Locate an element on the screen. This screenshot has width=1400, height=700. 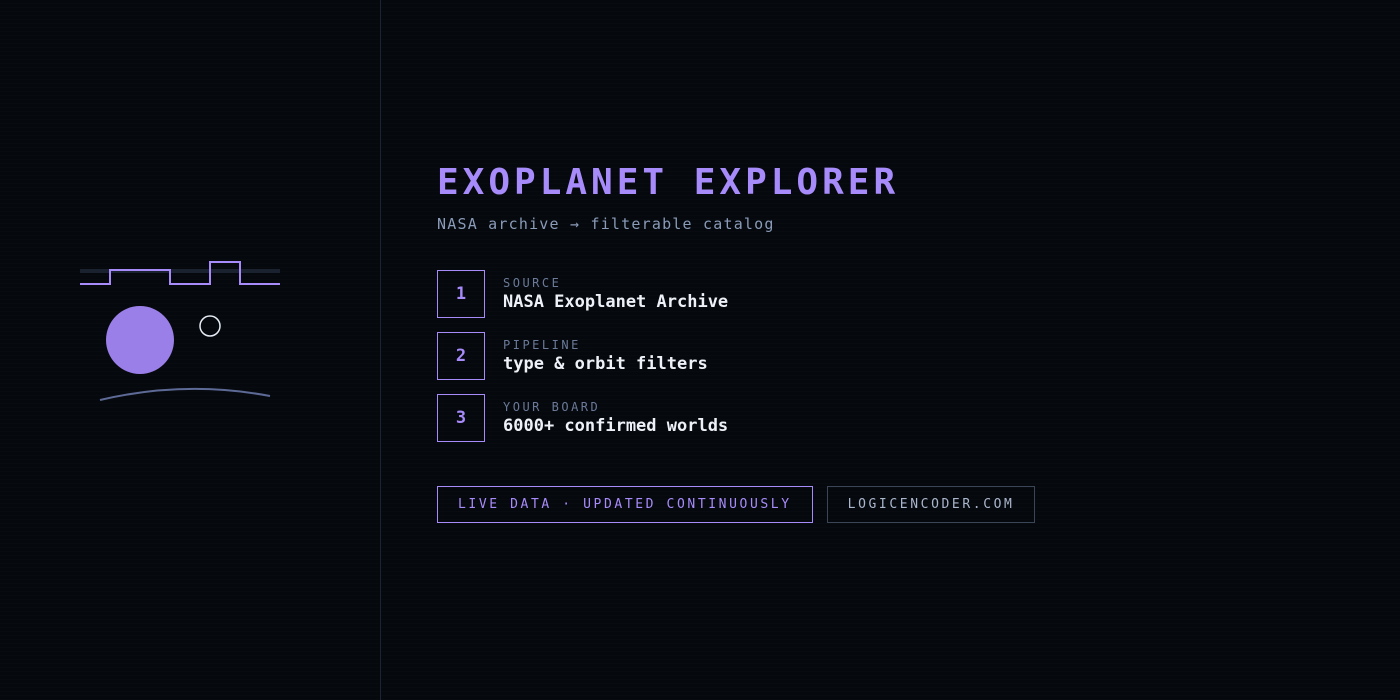
step-text: PIPELINE type & orbit filters is located at coordinates (605, 356).